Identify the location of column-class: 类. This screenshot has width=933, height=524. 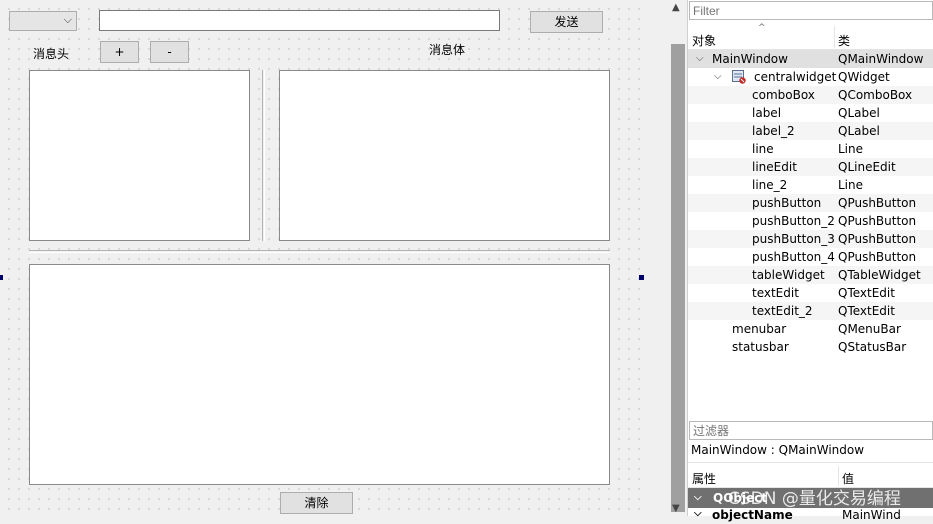
(844, 40).